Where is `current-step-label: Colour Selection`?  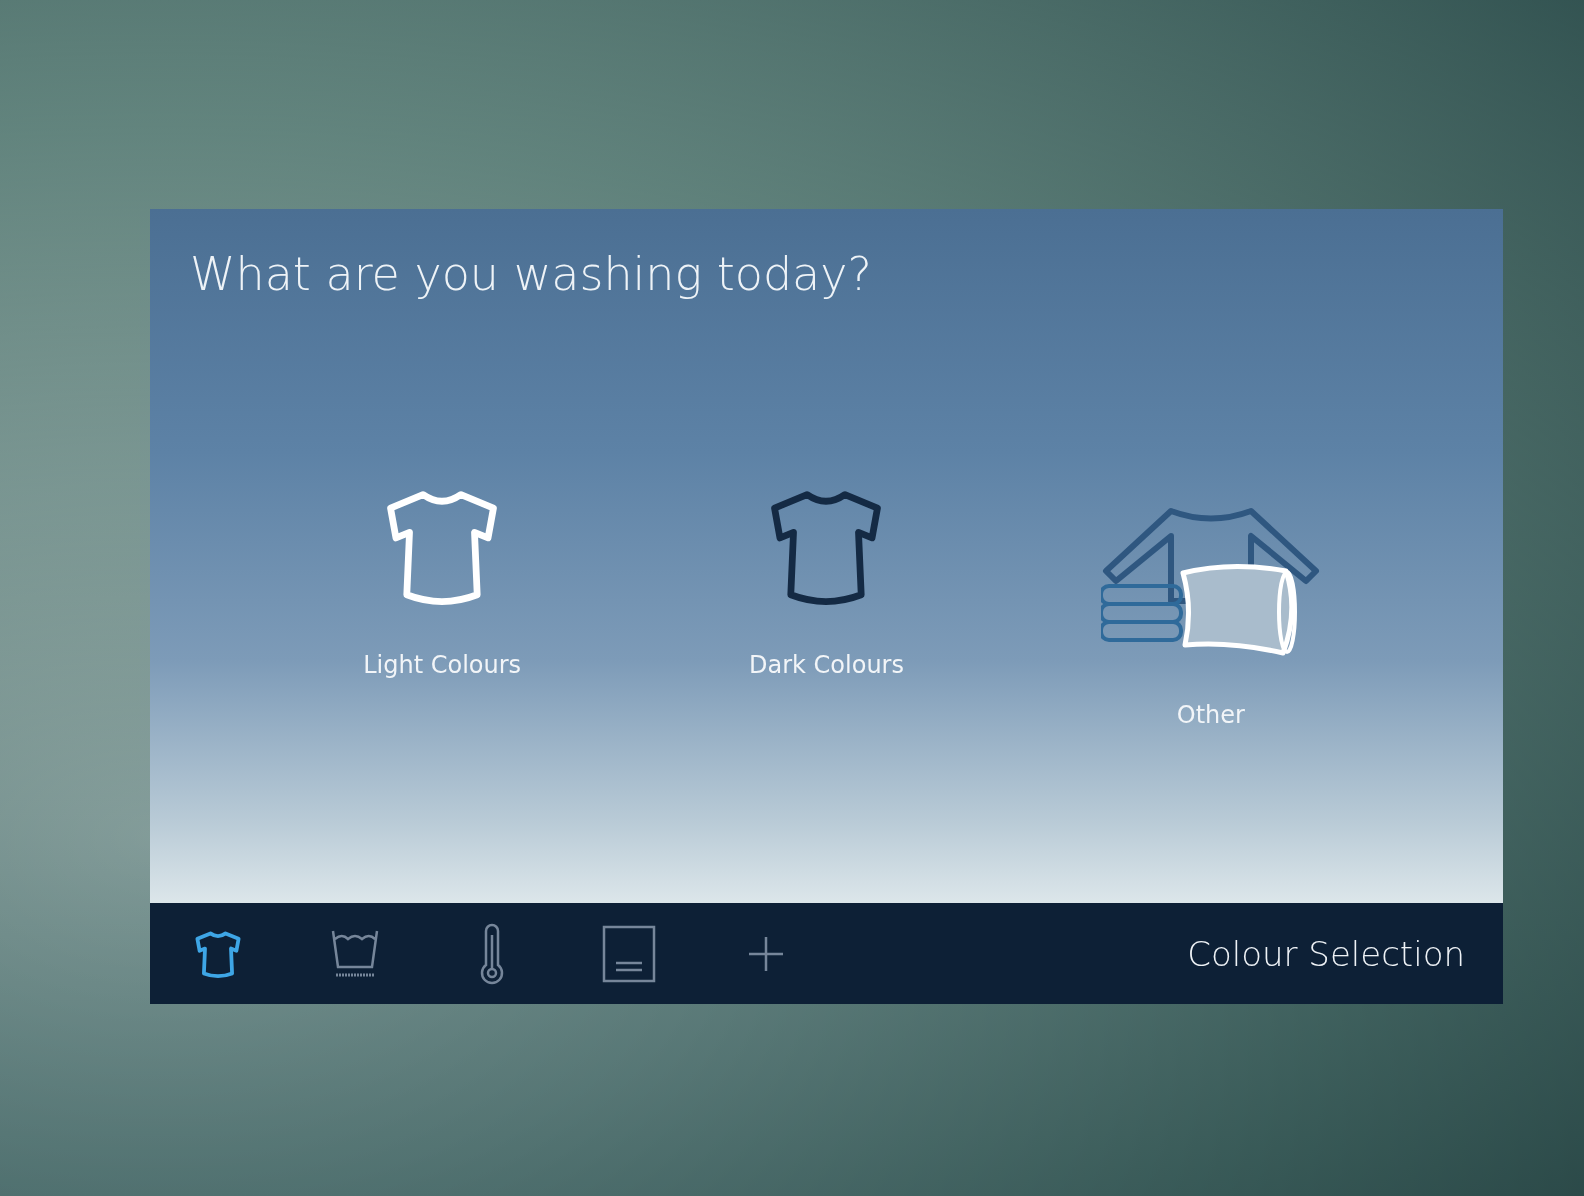 current-step-label: Colour Selection is located at coordinates (1326, 953).